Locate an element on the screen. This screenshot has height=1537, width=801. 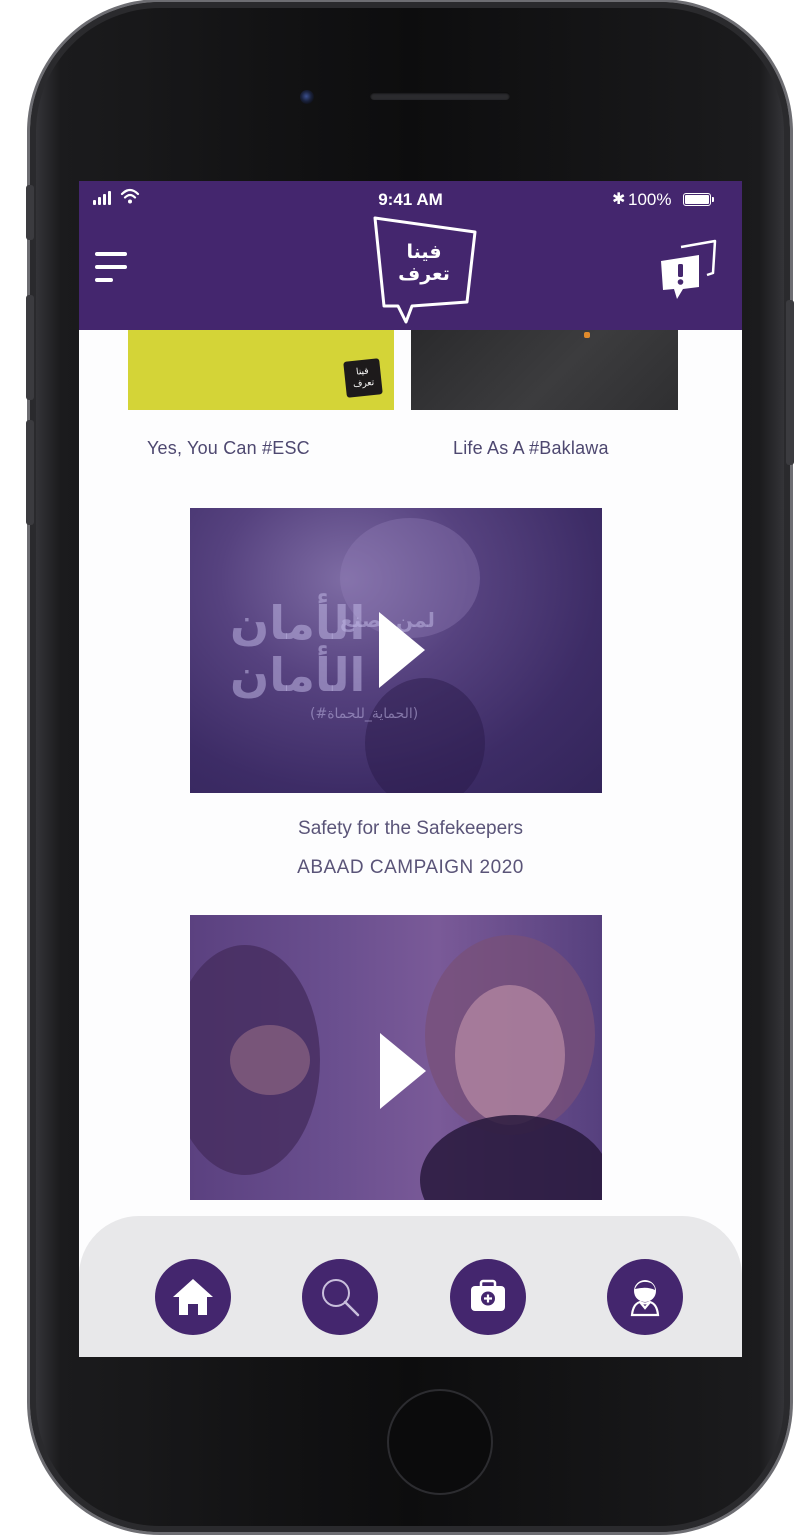
thumbnail-caption: Yes, You Can #ESC is located at coordinates (228, 448).